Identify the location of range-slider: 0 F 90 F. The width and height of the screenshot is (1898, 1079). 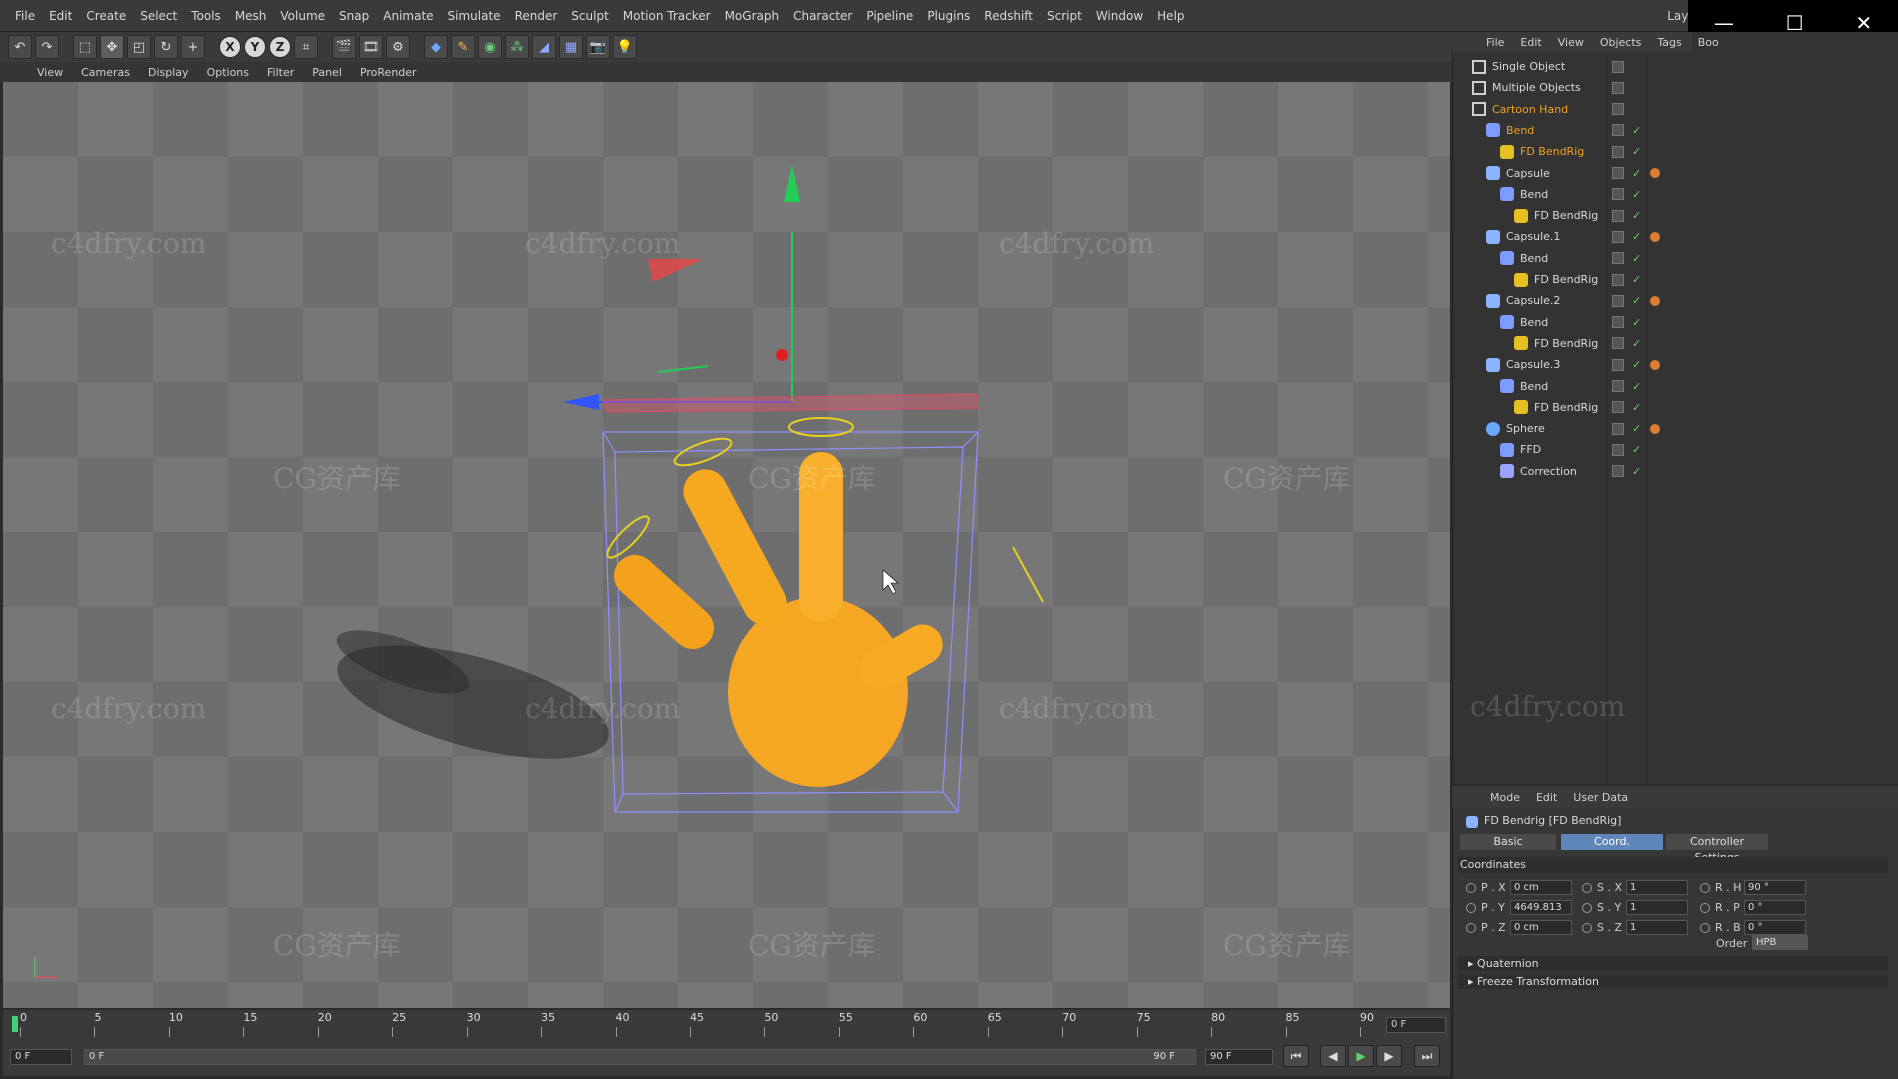
(640, 1057).